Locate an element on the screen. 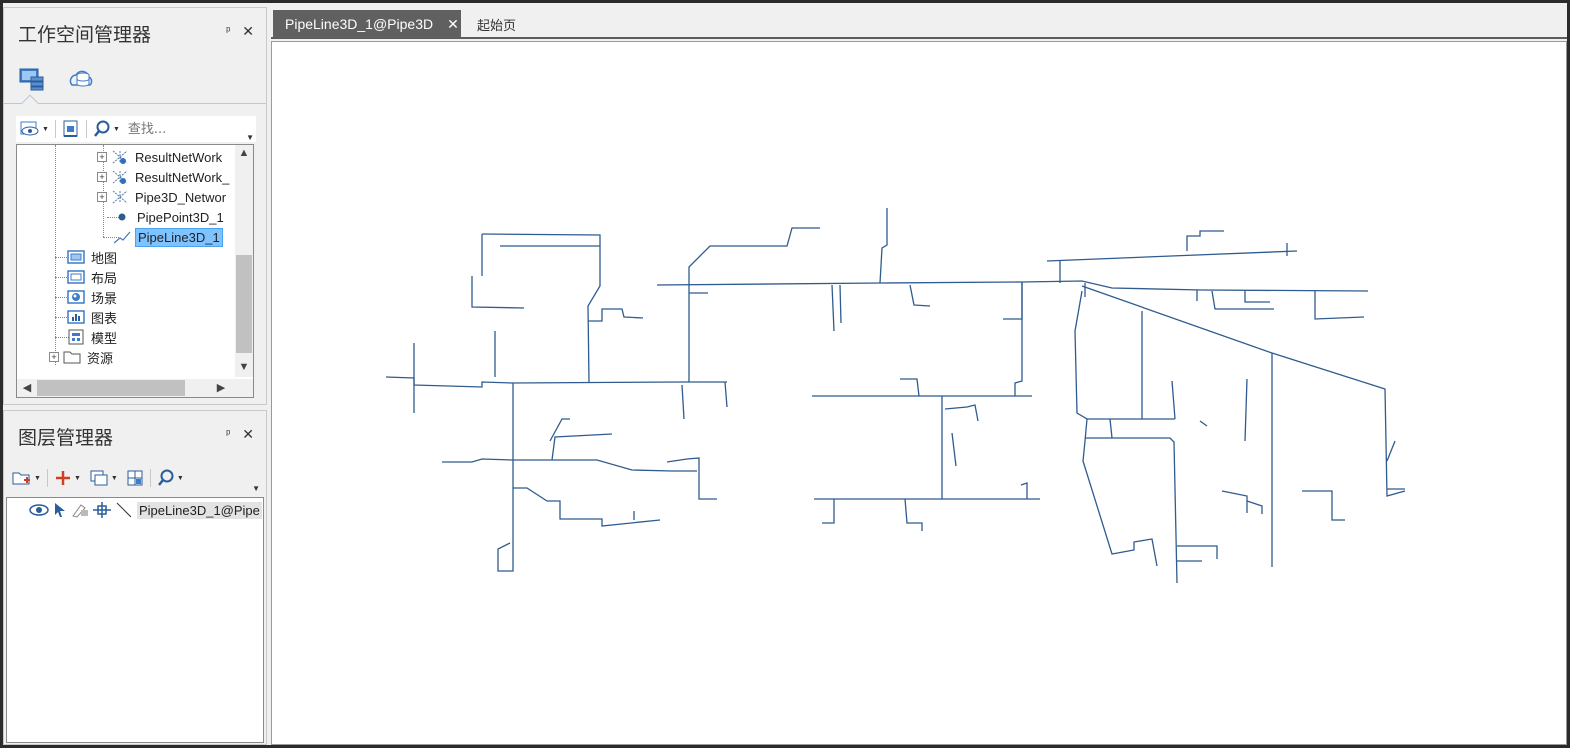 The image size is (1570, 748). tree-item-resultnetwork-2: + ResultNetWork_ is located at coordinates (164, 177).